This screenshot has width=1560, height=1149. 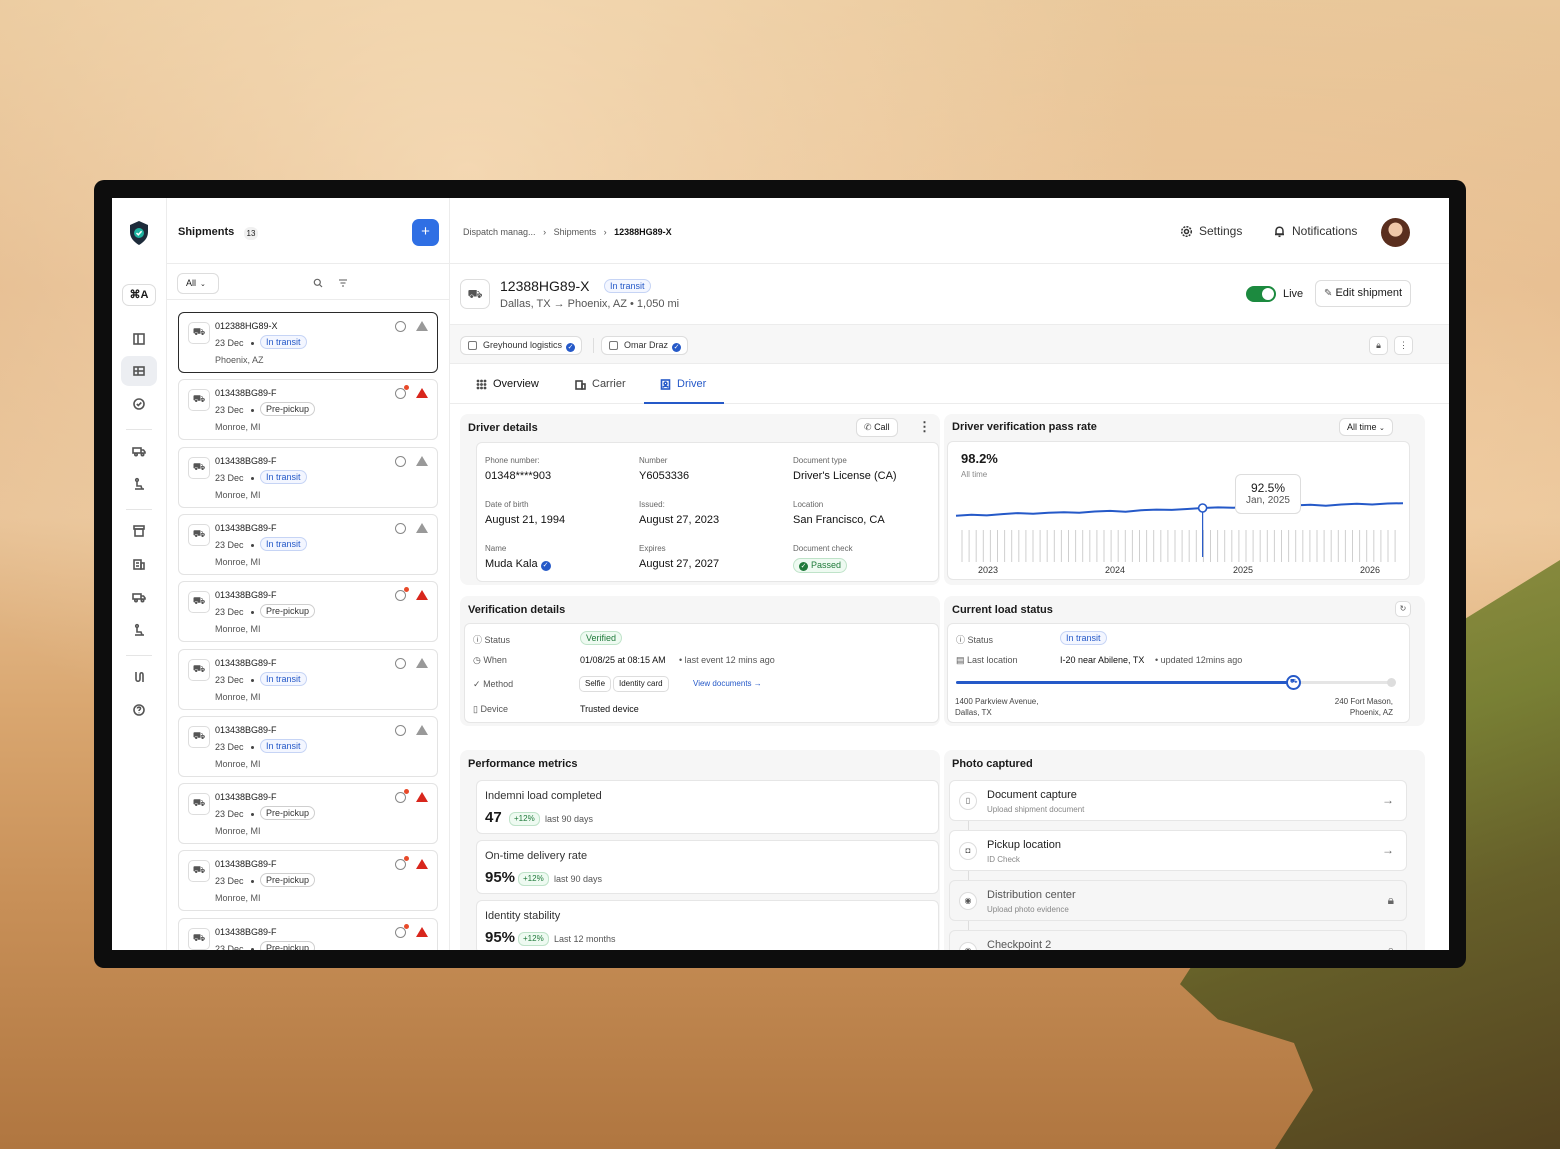 What do you see at coordinates (692, 384) in the screenshot?
I see `tab-label: Driver` at bounding box center [692, 384].